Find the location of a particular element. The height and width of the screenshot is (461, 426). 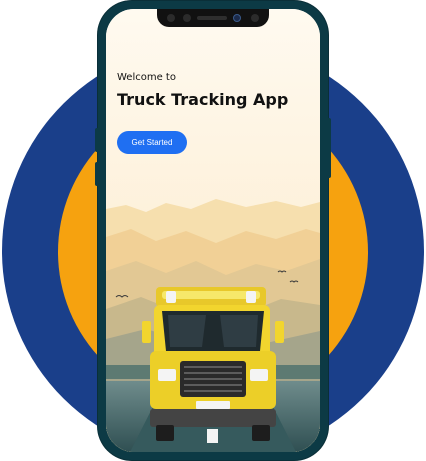

phone-notch is located at coordinates (213, 18).